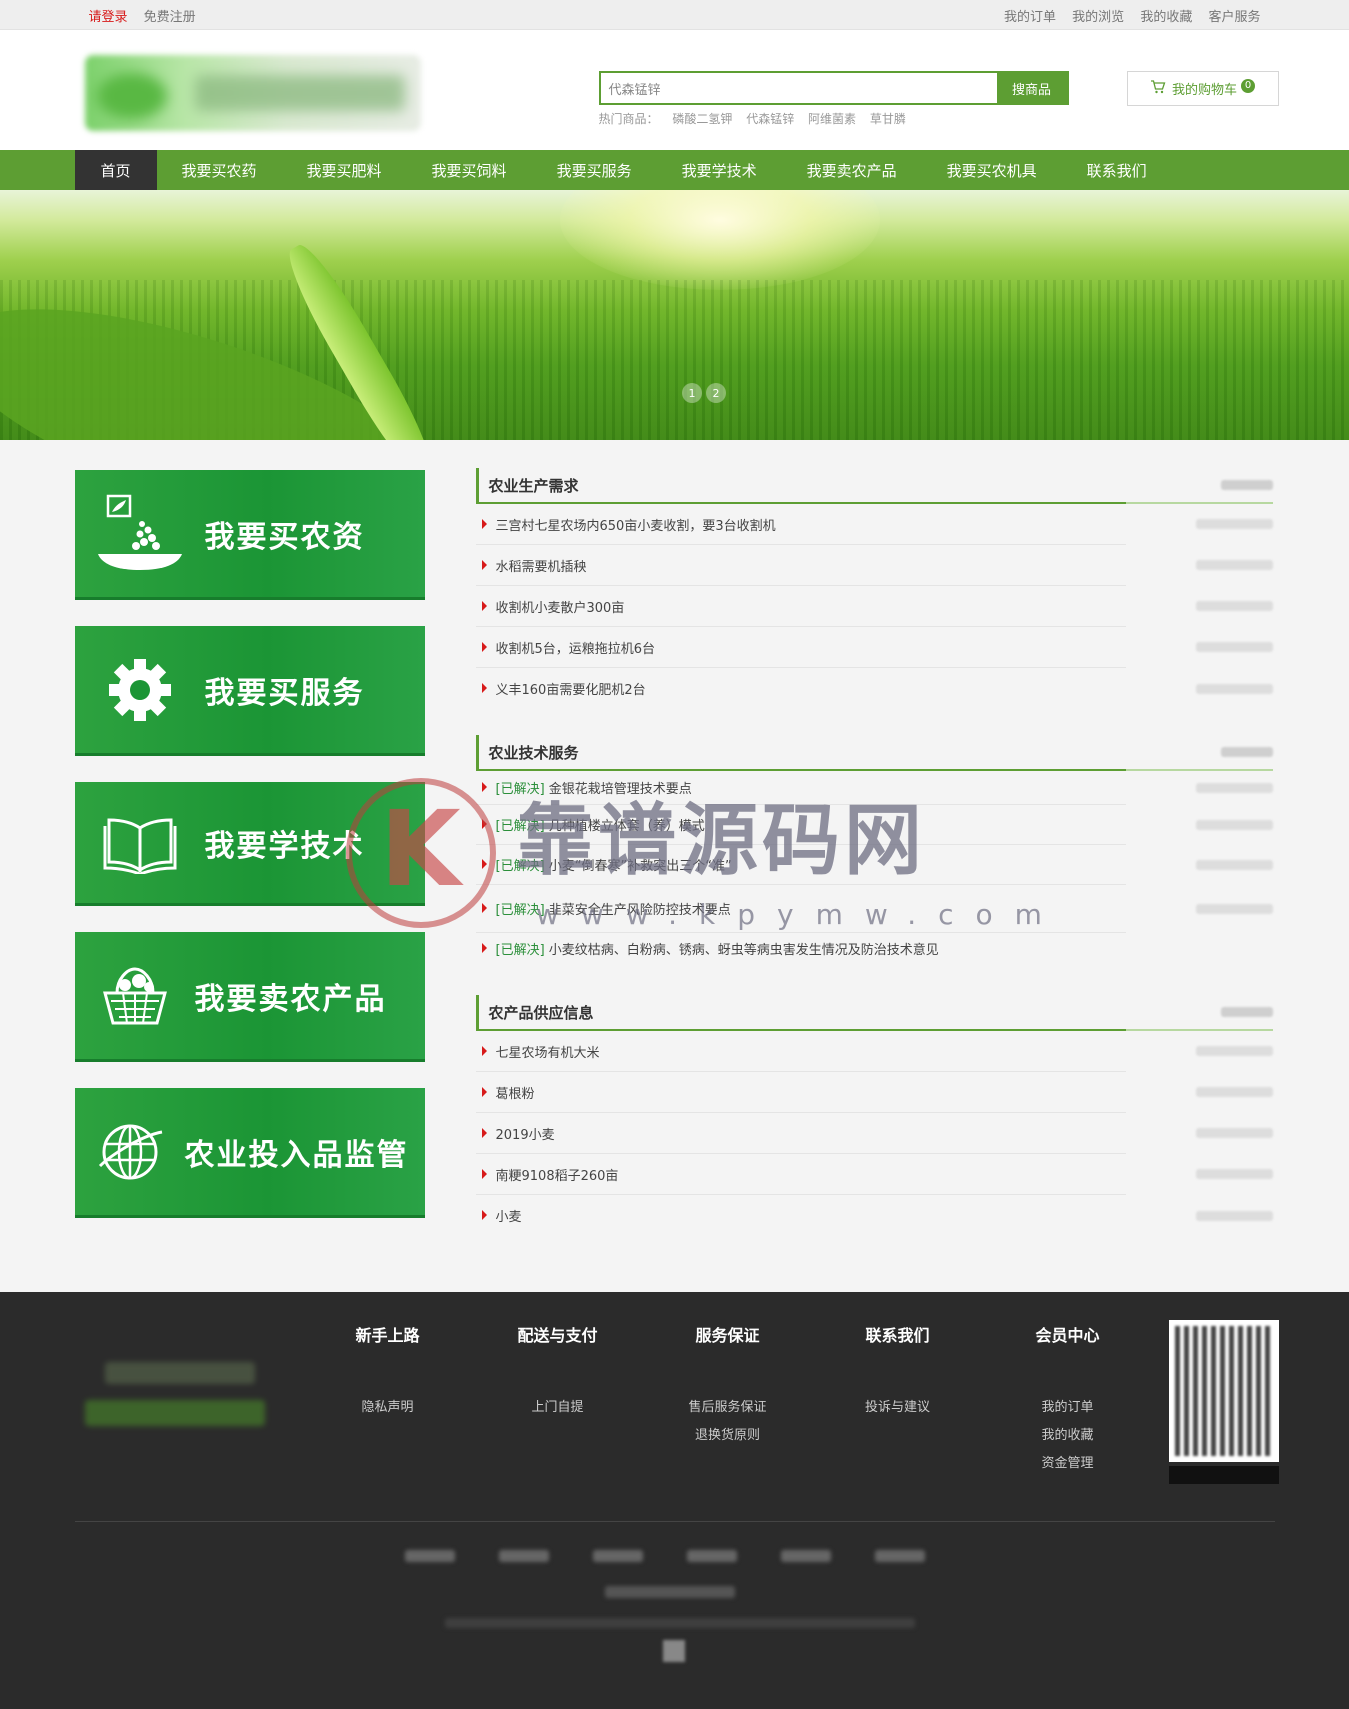  Describe the element at coordinates (584, 787) in the screenshot. I see `list-item-title: [已解决] 金银花栽培管理技术要点` at that location.